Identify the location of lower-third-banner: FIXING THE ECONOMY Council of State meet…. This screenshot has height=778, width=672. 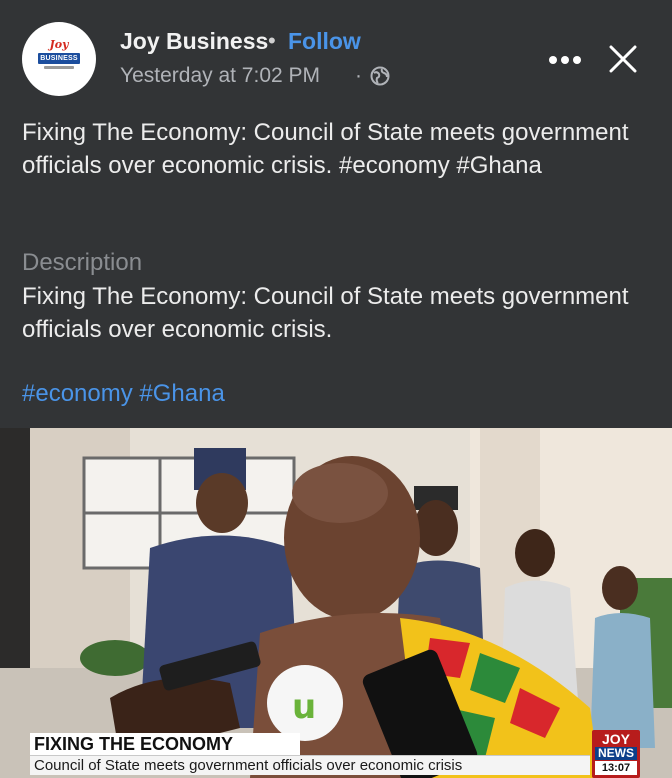
(310, 754).